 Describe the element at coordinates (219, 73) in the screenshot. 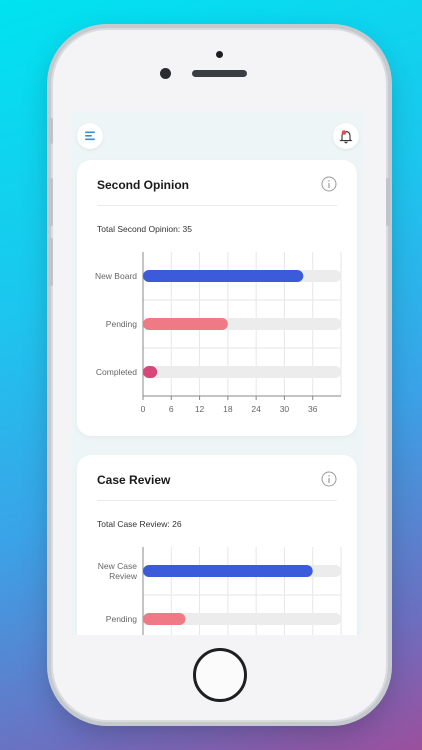

I see `earpiece-speaker` at that location.